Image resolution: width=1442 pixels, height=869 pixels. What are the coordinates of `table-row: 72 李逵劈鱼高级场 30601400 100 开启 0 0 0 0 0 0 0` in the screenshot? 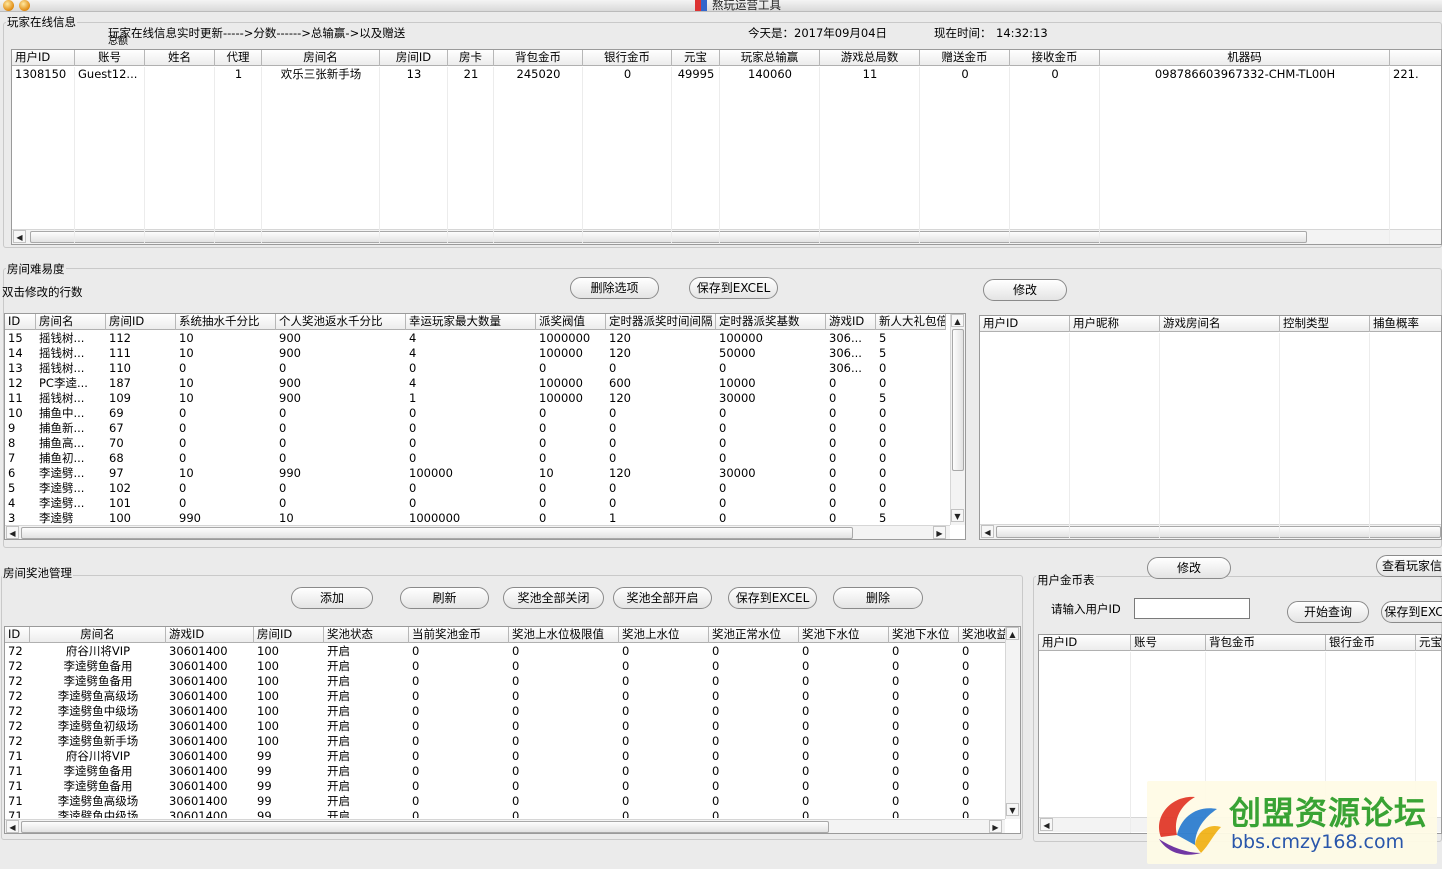 It's located at (507, 696).